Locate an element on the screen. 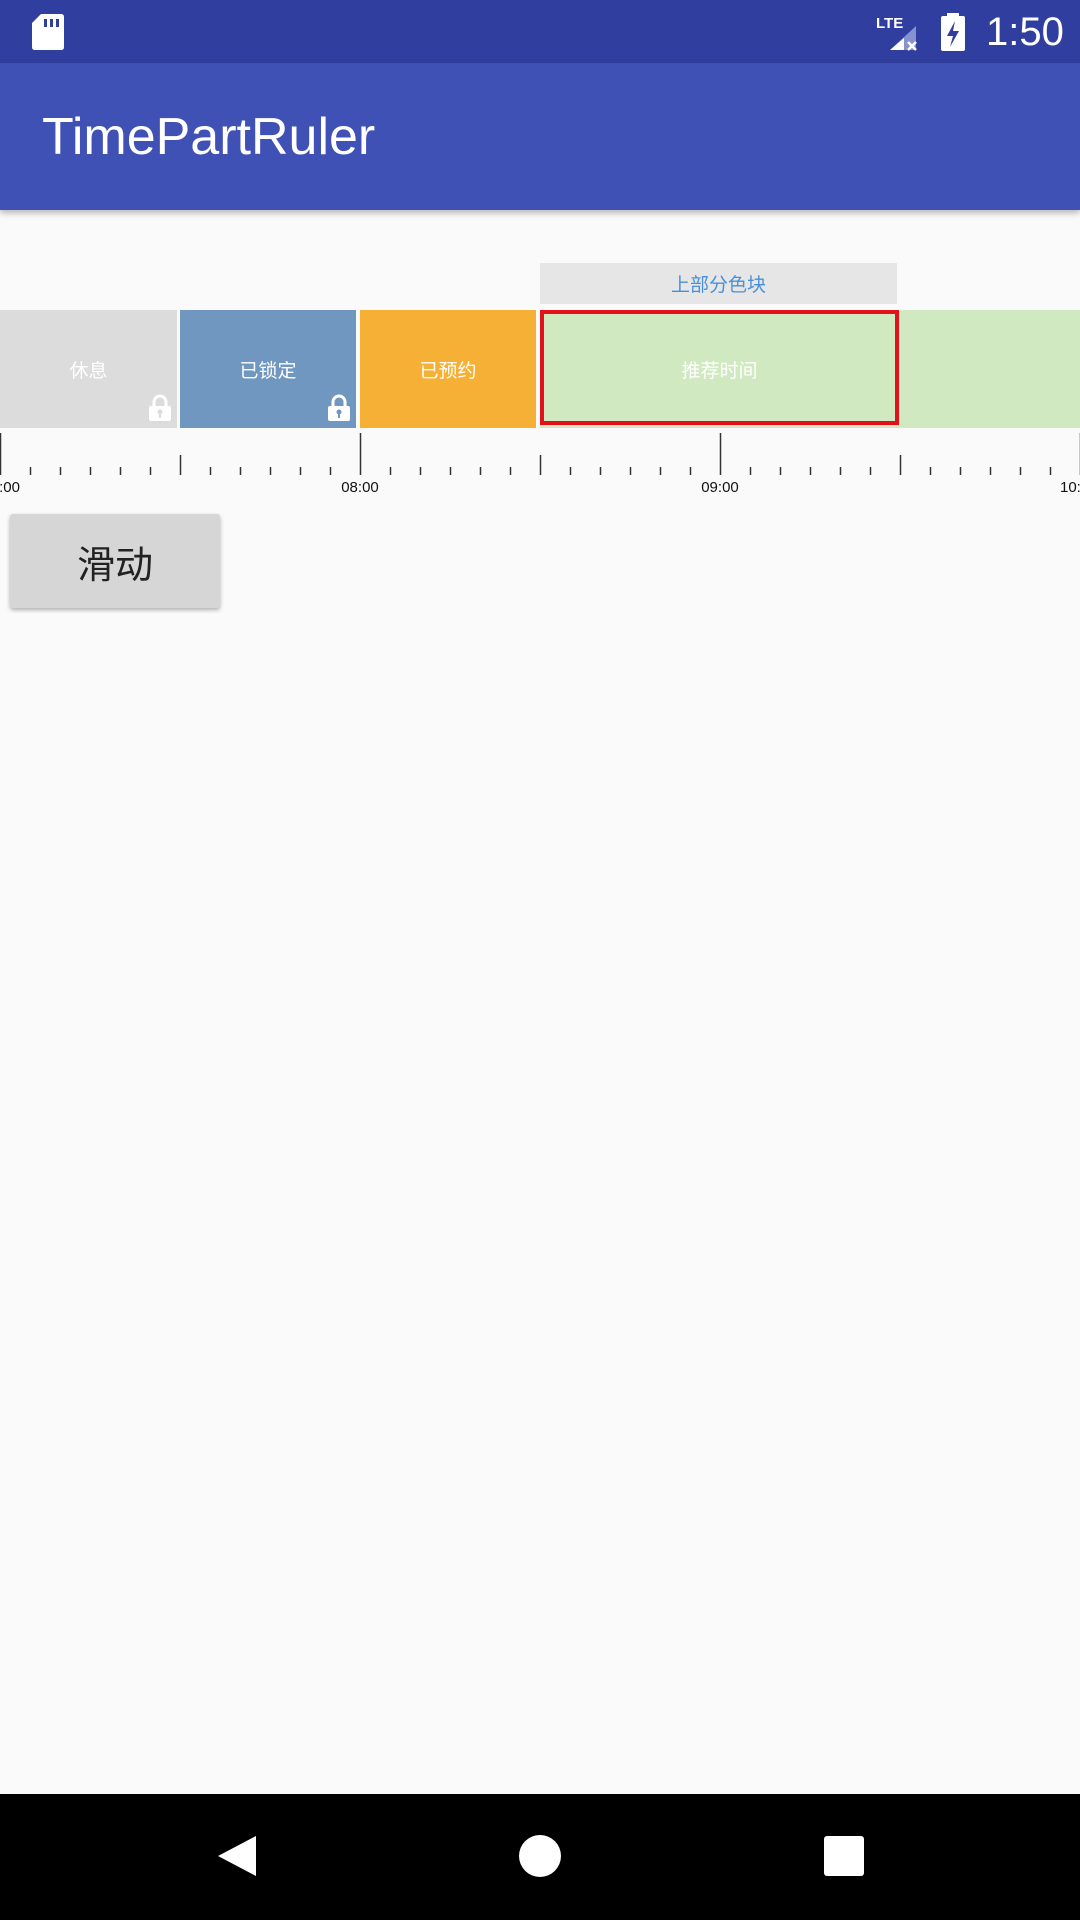 Image resolution: width=1080 pixels, height=1920 pixels. time-ruler: :00 08:00 09:00 10: is located at coordinates (540, 463).